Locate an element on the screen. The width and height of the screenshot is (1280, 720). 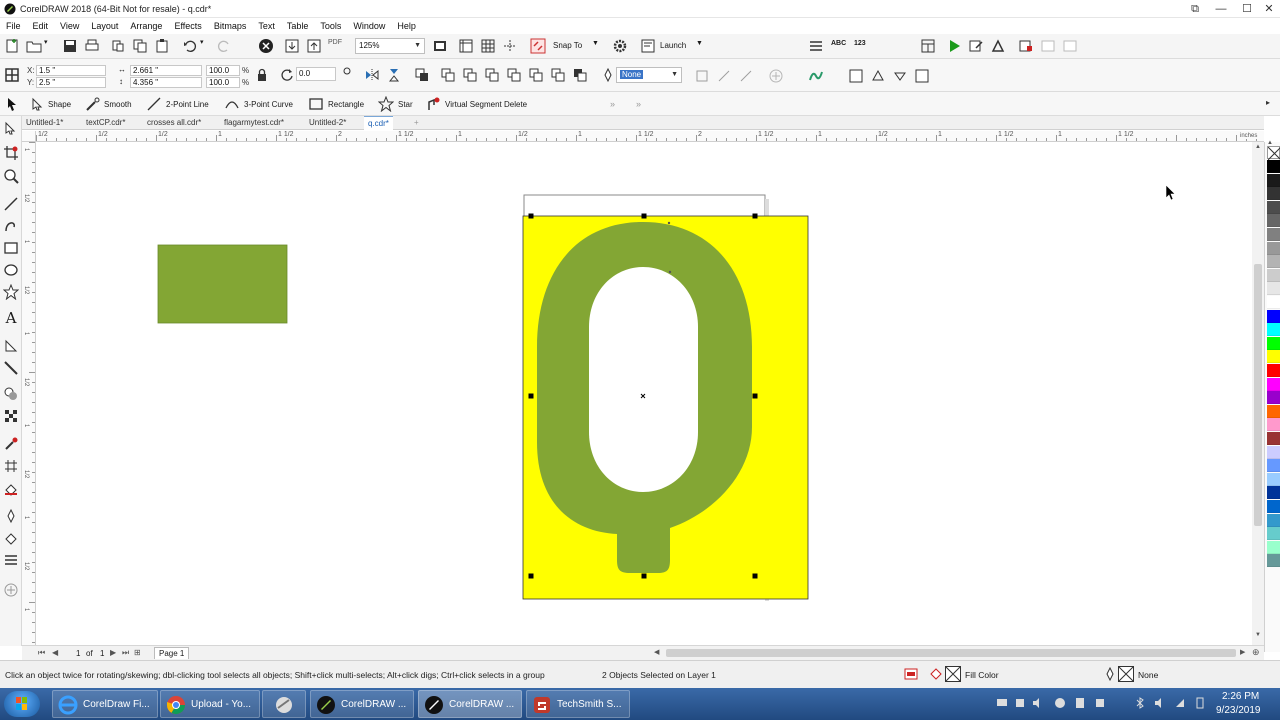
minimize-button: — is located at coordinates (1221, 9).